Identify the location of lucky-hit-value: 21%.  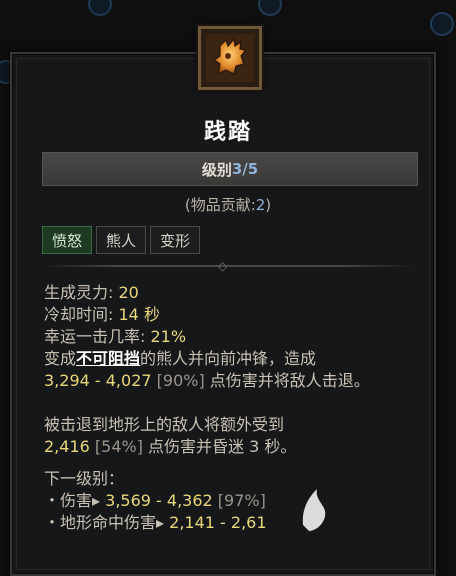
(168, 336).